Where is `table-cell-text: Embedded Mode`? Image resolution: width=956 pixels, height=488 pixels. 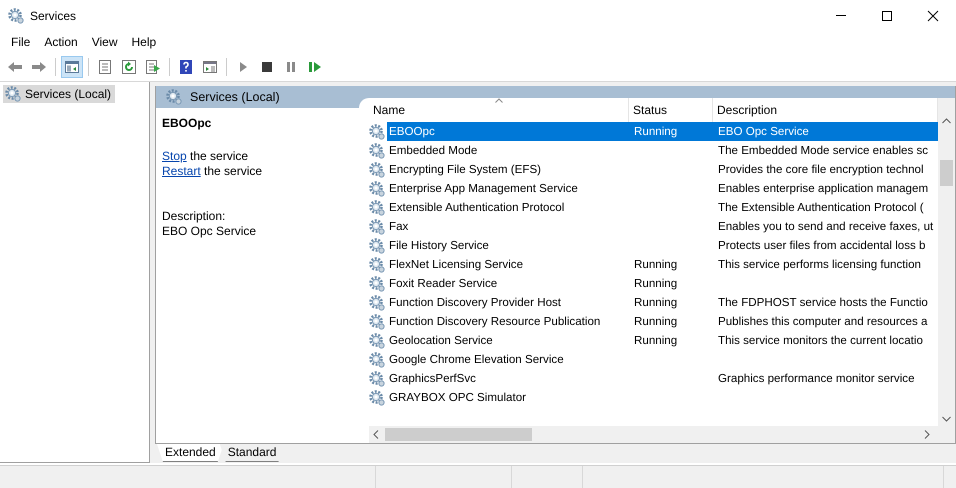 table-cell-text: Embedded Mode is located at coordinates (433, 151).